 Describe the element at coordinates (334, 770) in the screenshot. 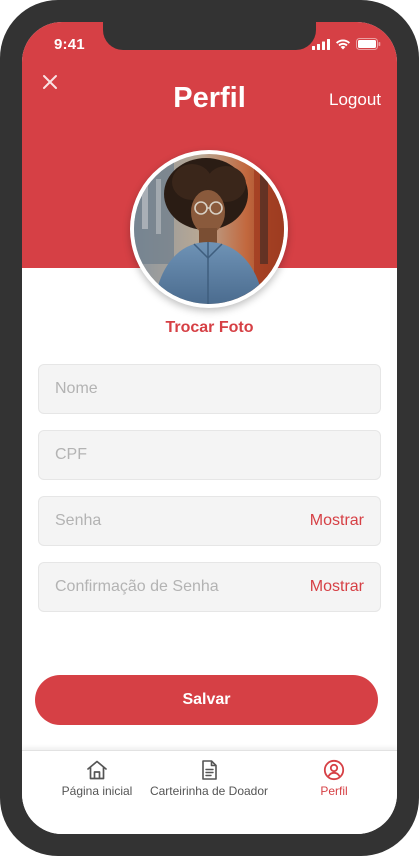

I see `user-circle-icon` at that location.